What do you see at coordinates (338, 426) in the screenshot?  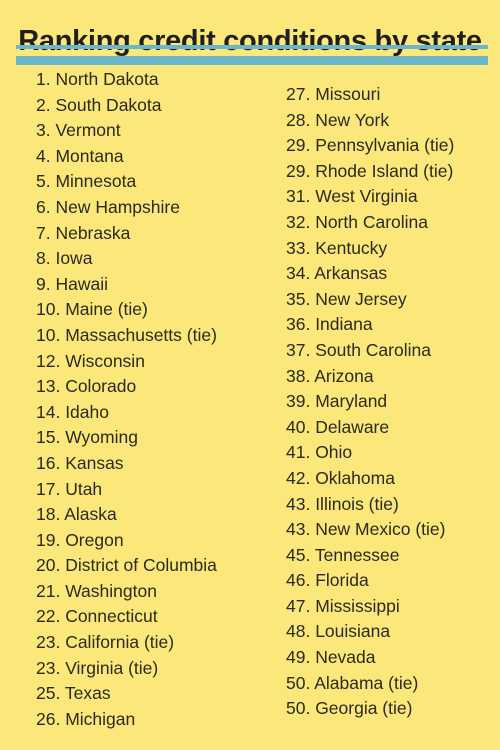 I see `ranking-item: 40. Delaware` at bounding box center [338, 426].